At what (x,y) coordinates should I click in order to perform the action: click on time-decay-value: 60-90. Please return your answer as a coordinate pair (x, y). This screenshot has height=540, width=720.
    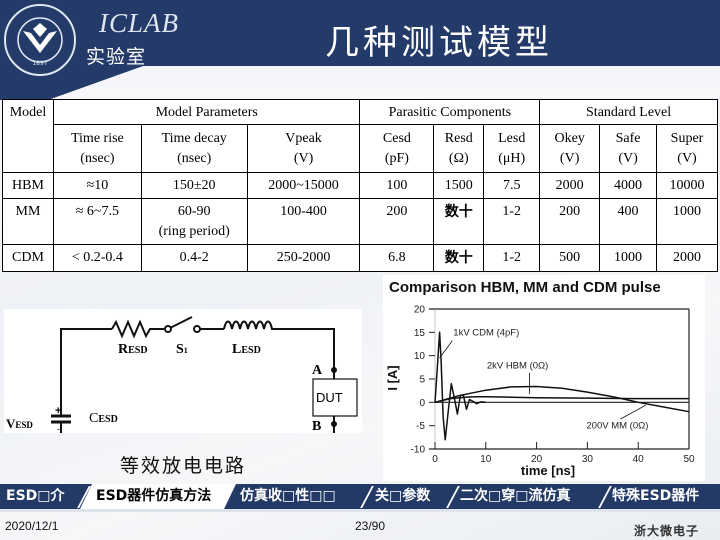
    Looking at the image, I should click on (194, 211).